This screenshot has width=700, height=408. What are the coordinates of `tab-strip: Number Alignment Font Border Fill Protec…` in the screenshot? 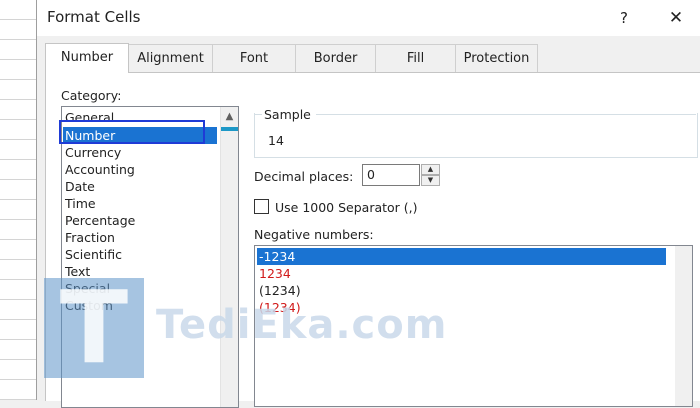 It's located at (291, 58).